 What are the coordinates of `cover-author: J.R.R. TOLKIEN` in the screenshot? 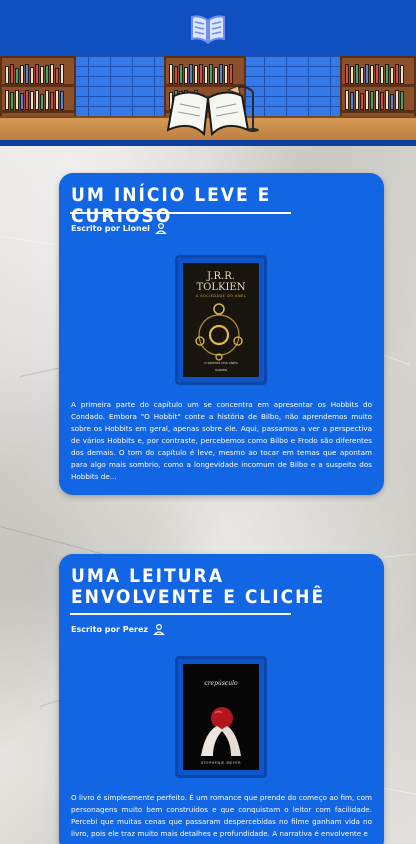 It's located at (221, 282).